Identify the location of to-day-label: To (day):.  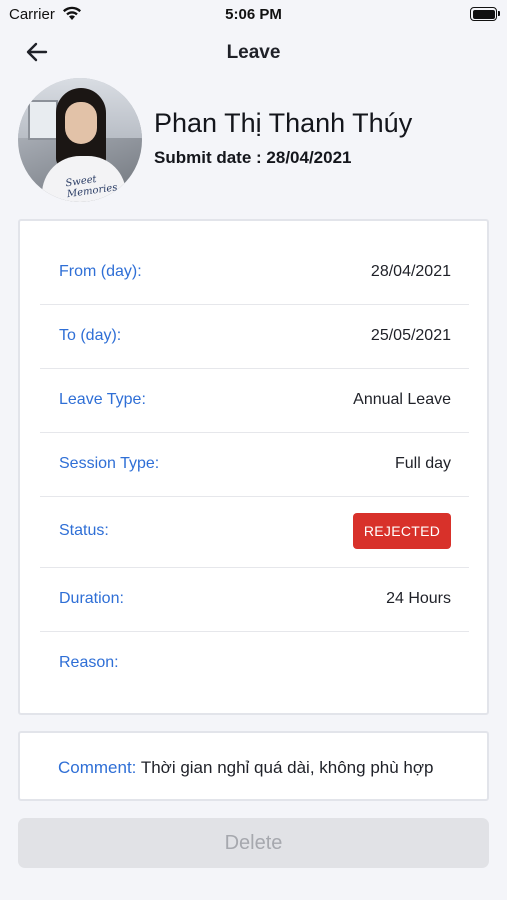
(90, 335).